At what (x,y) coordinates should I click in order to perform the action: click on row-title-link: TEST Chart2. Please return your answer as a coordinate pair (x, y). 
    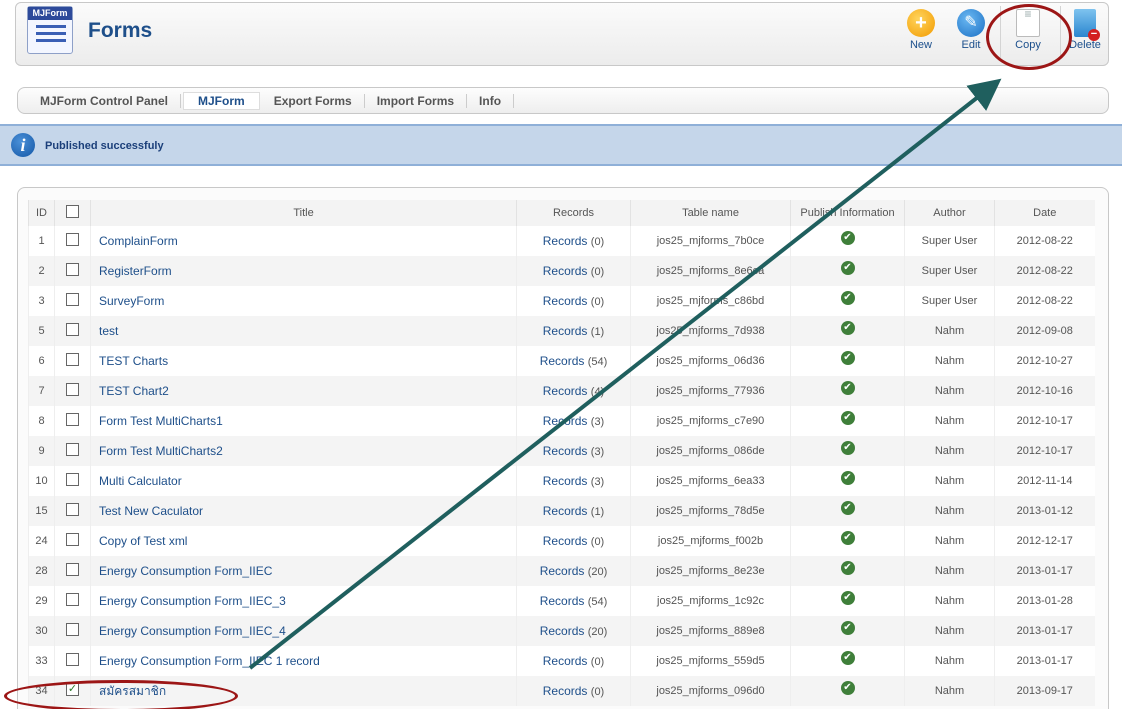
    Looking at the image, I should click on (303, 391).